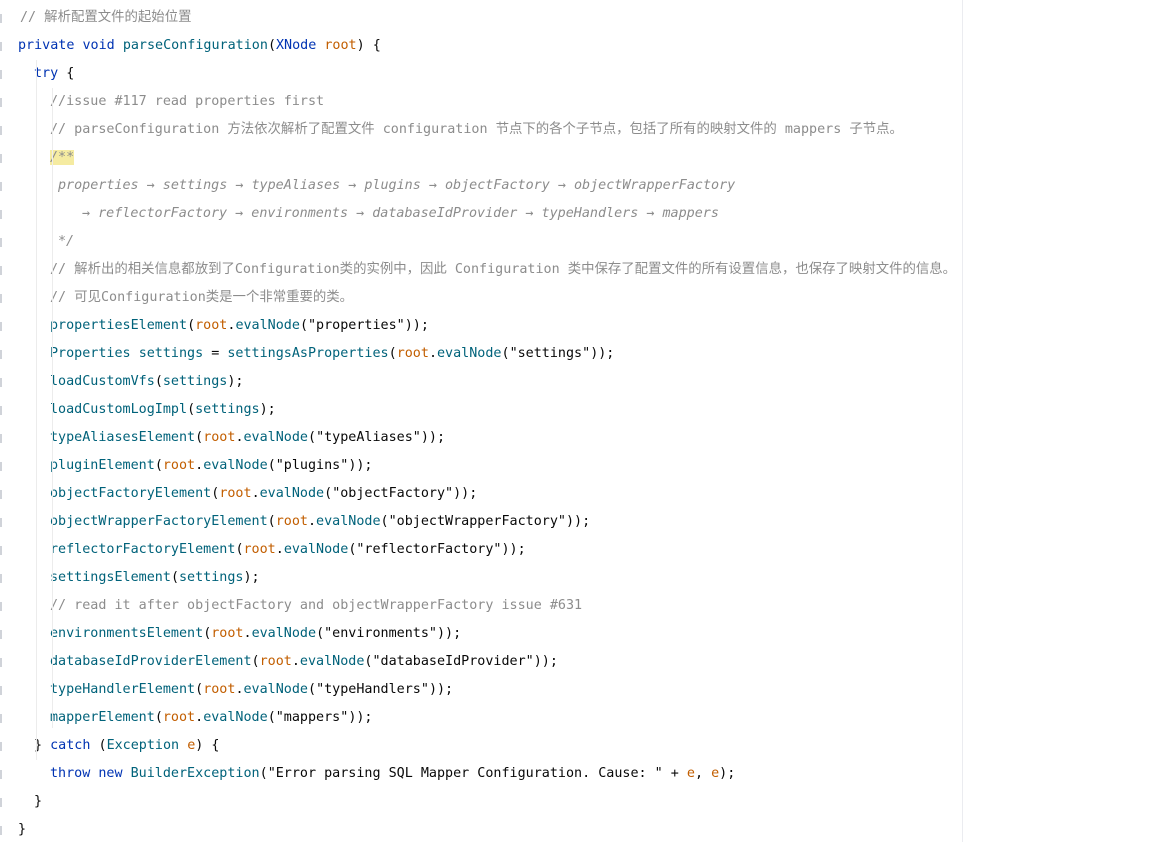 This screenshot has height=842, width=1169. Describe the element at coordinates (90, 353) in the screenshot. I see `code-token: Properties` at that location.